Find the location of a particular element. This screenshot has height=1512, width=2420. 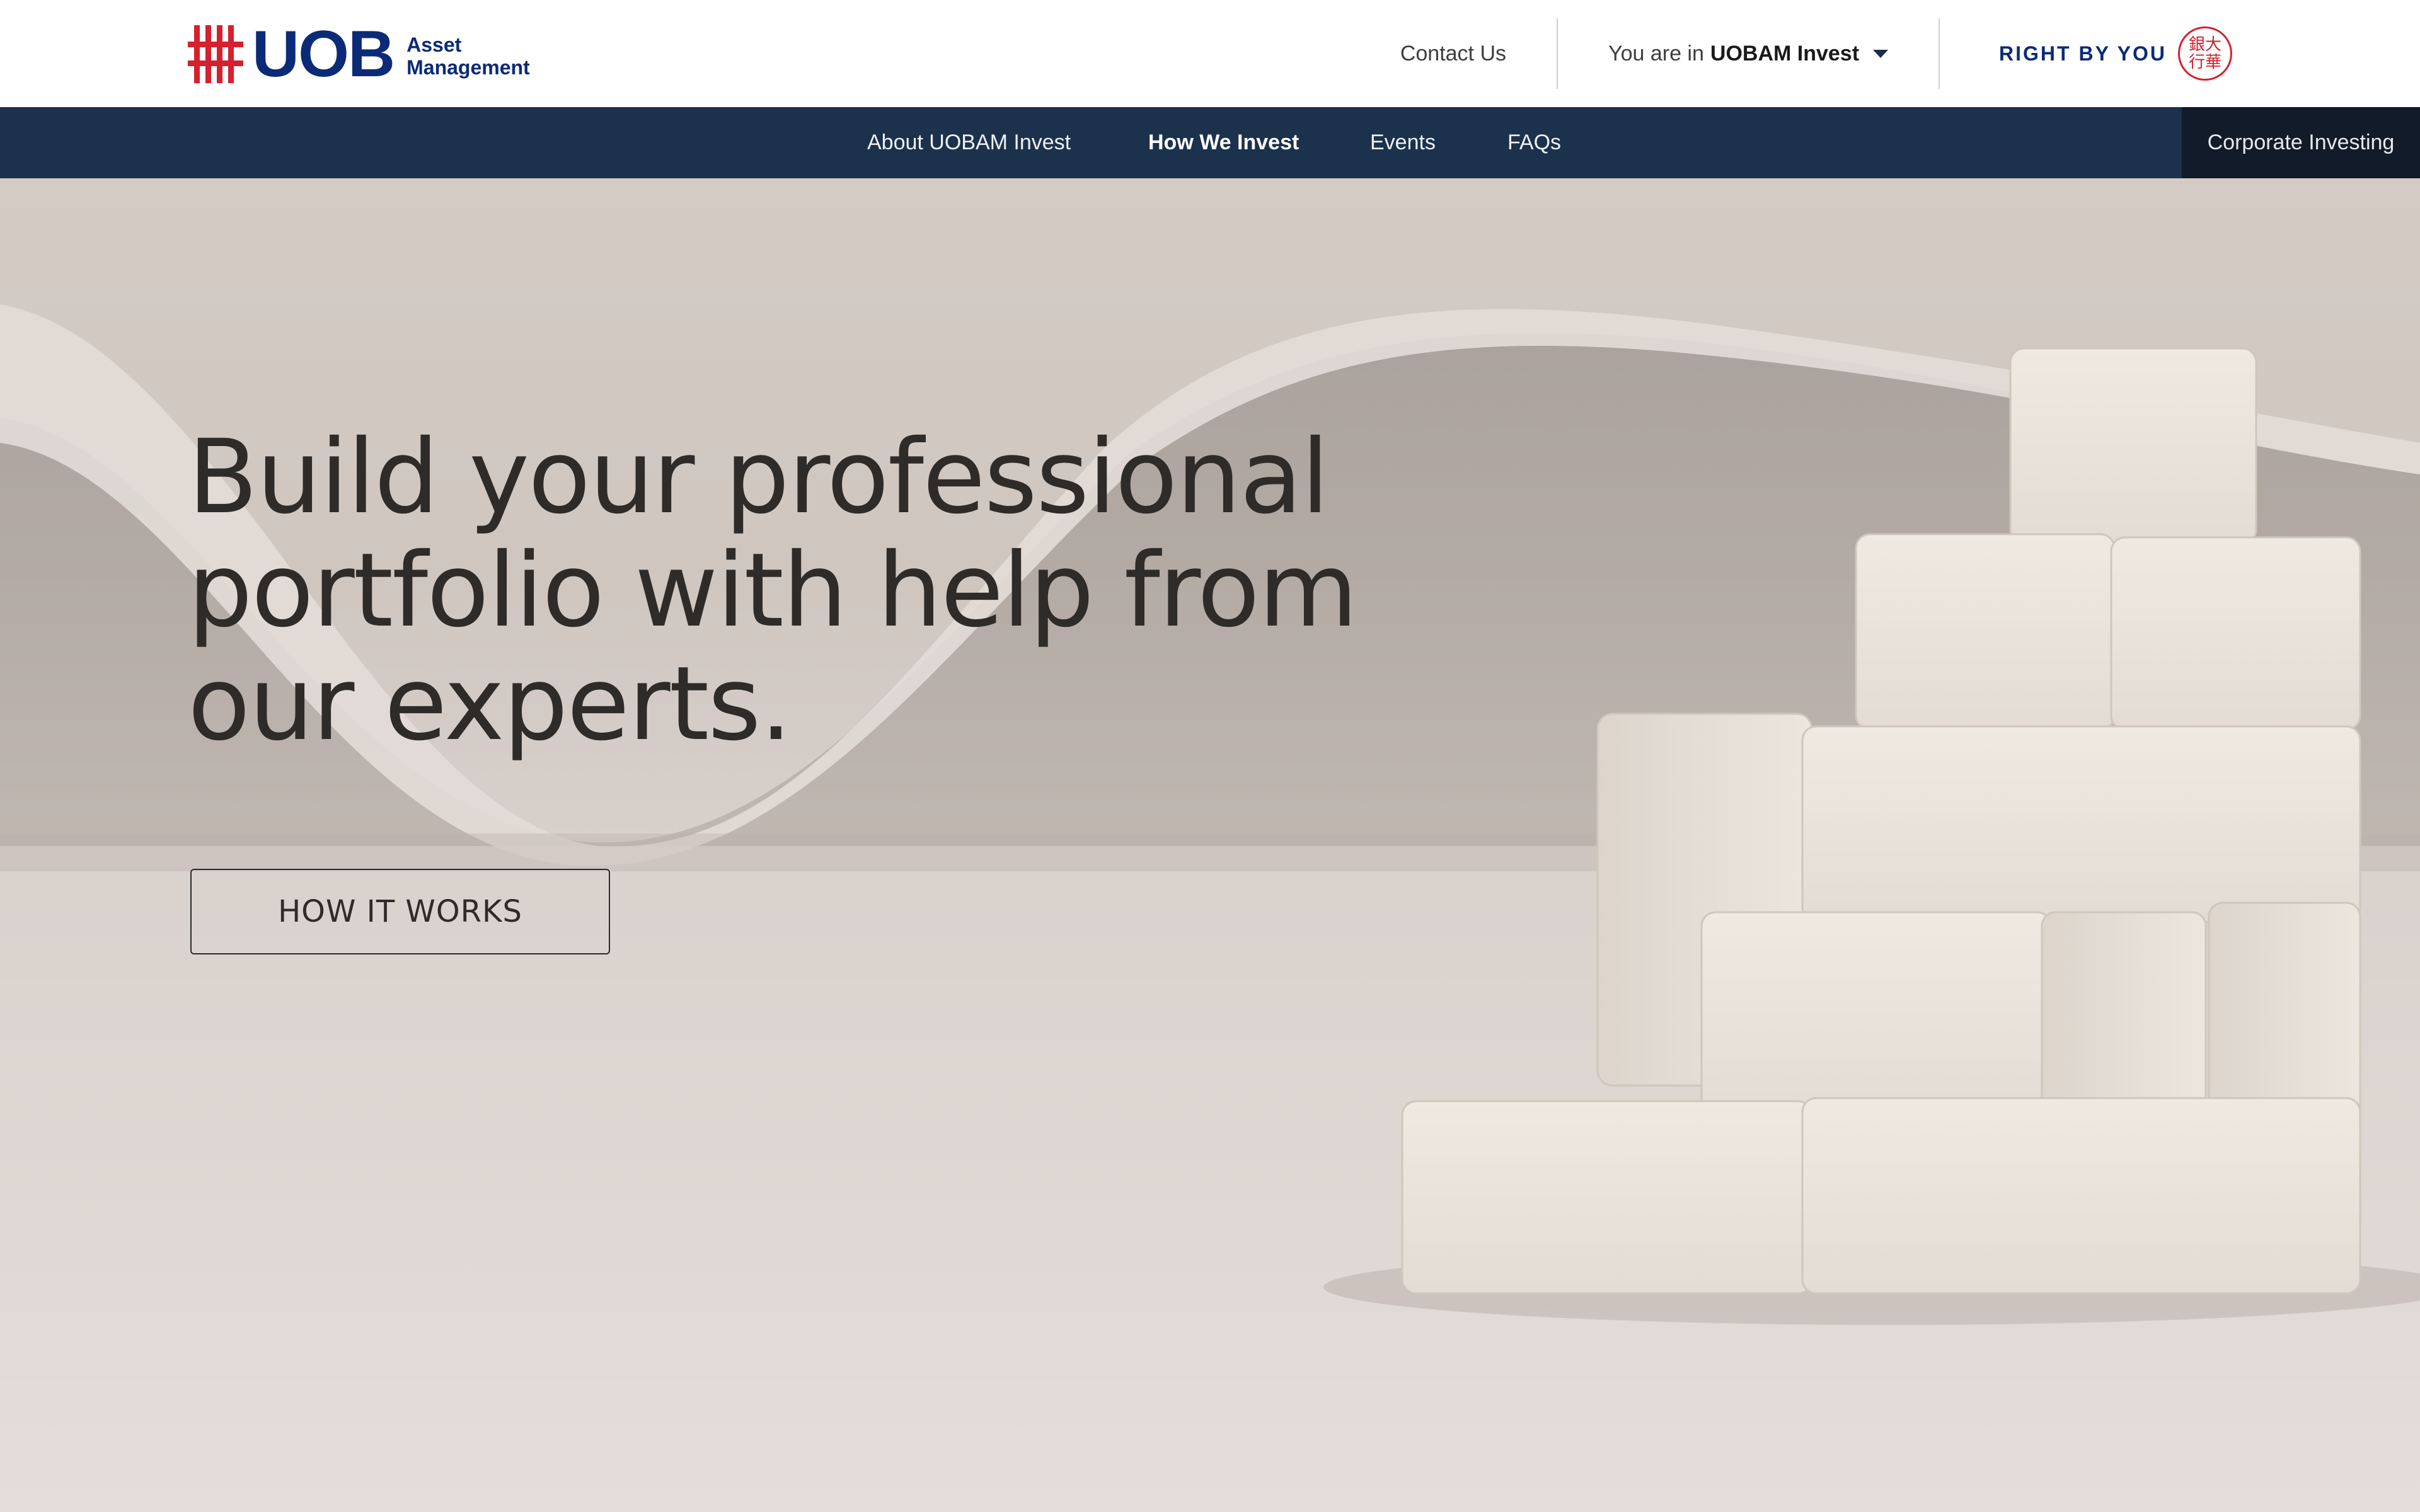

contact-us-link: Contact Us is located at coordinates (1478, 54).